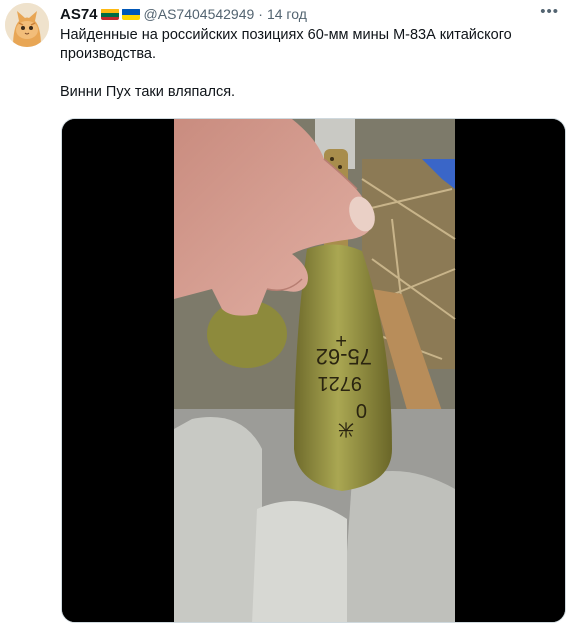 The height and width of the screenshot is (628, 575). I want to click on user-handle: @AS7404542949, so click(199, 14).